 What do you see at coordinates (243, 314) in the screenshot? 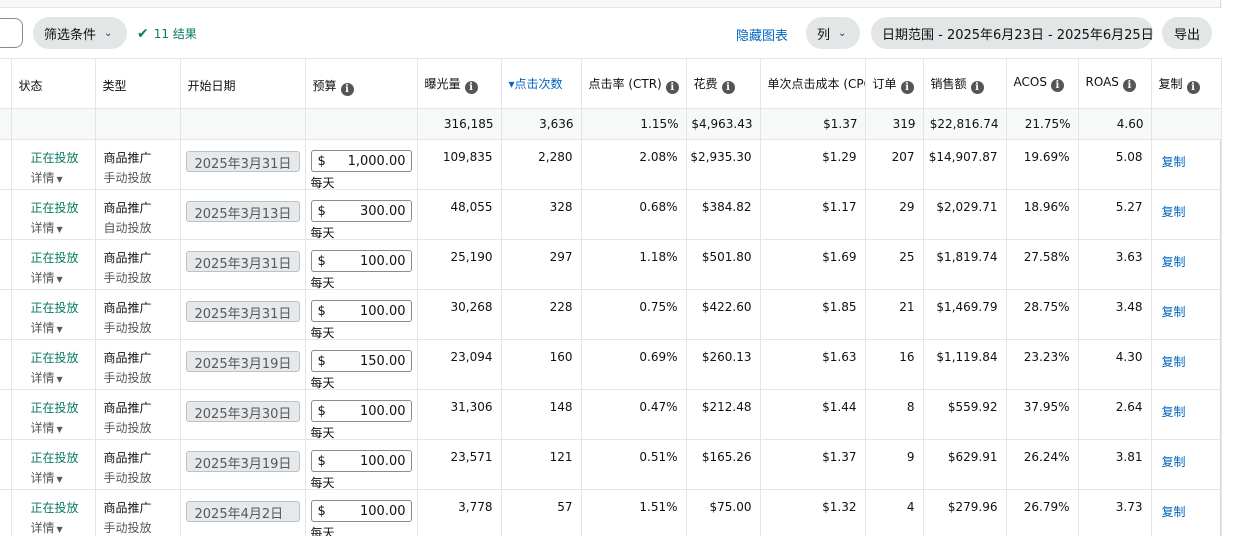
I see `start-date-cell: 2025年3月31日` at bounding box center [243, 314].